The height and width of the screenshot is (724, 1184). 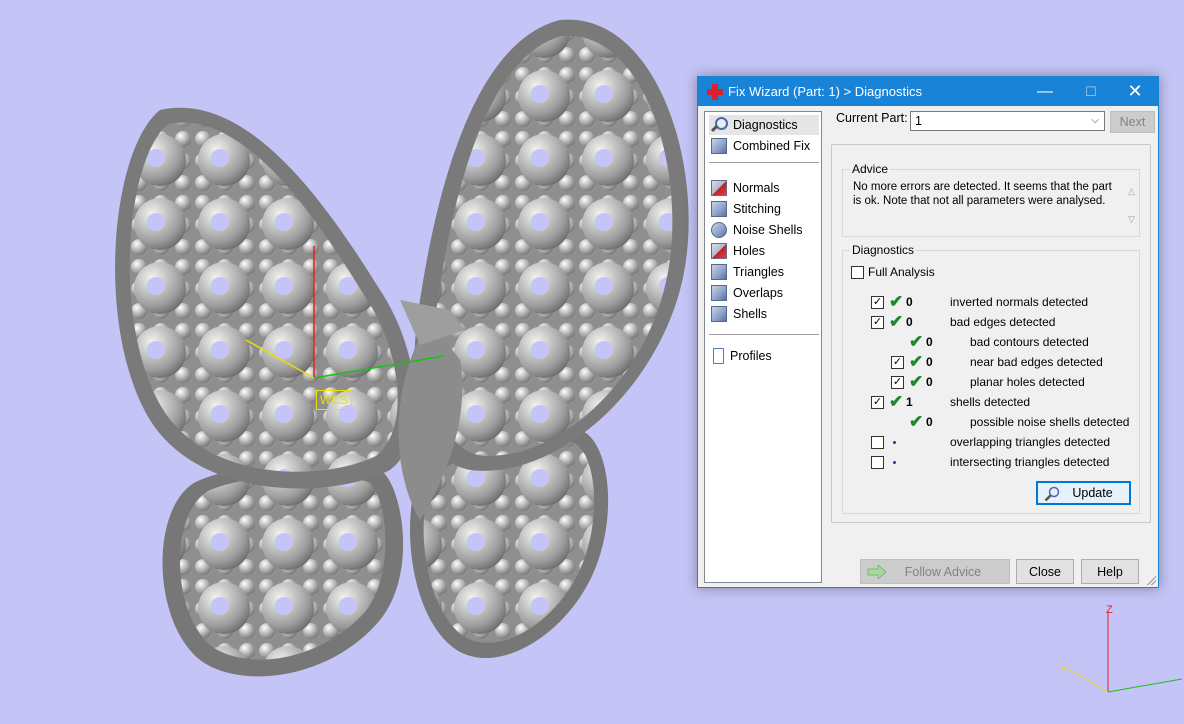 I want to click on close-window-button: ✕, so click(x=1135, y=91).